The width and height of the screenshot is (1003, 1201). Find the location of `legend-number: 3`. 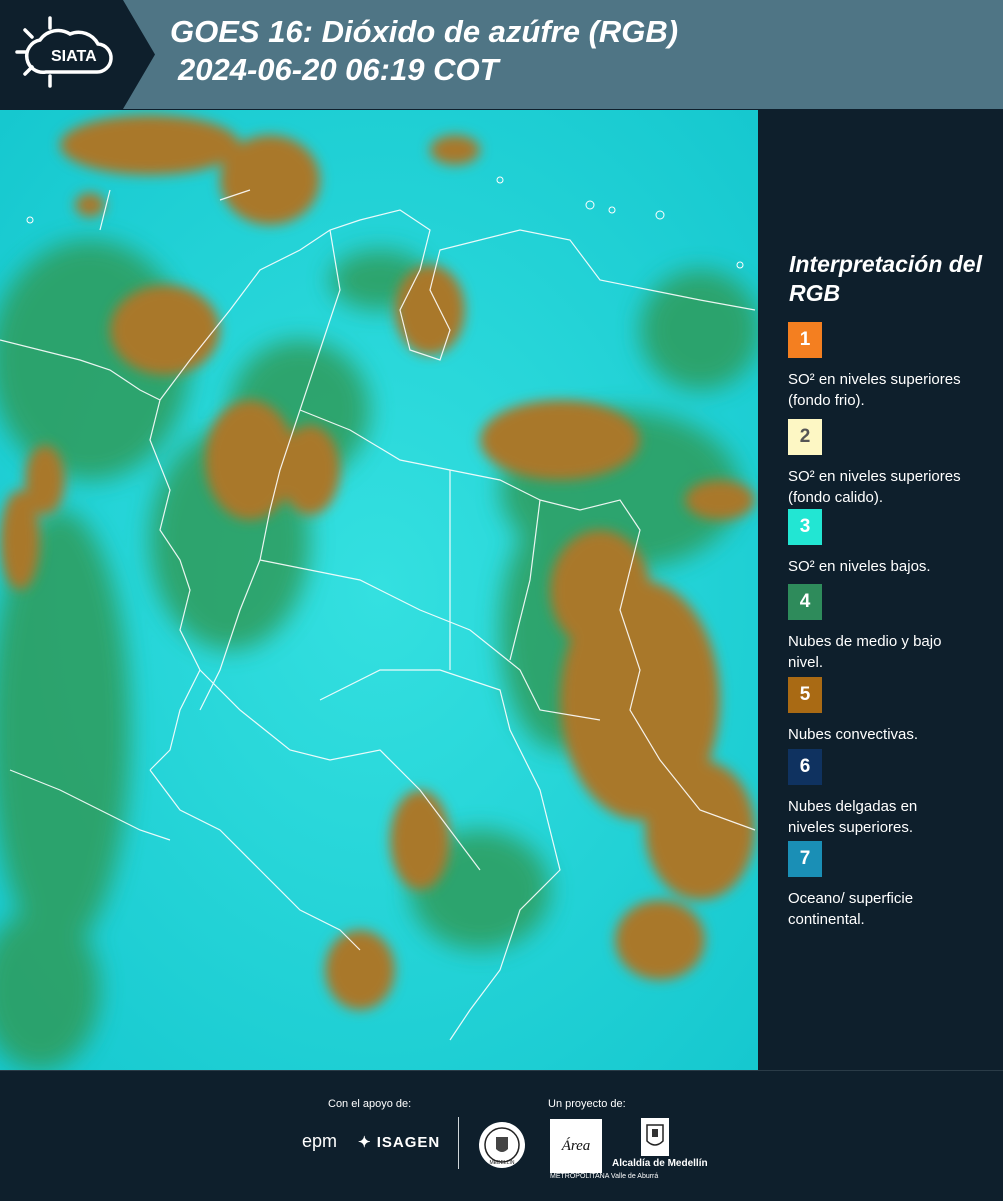

legend-number: 3 is located at coordinates (805, 526).